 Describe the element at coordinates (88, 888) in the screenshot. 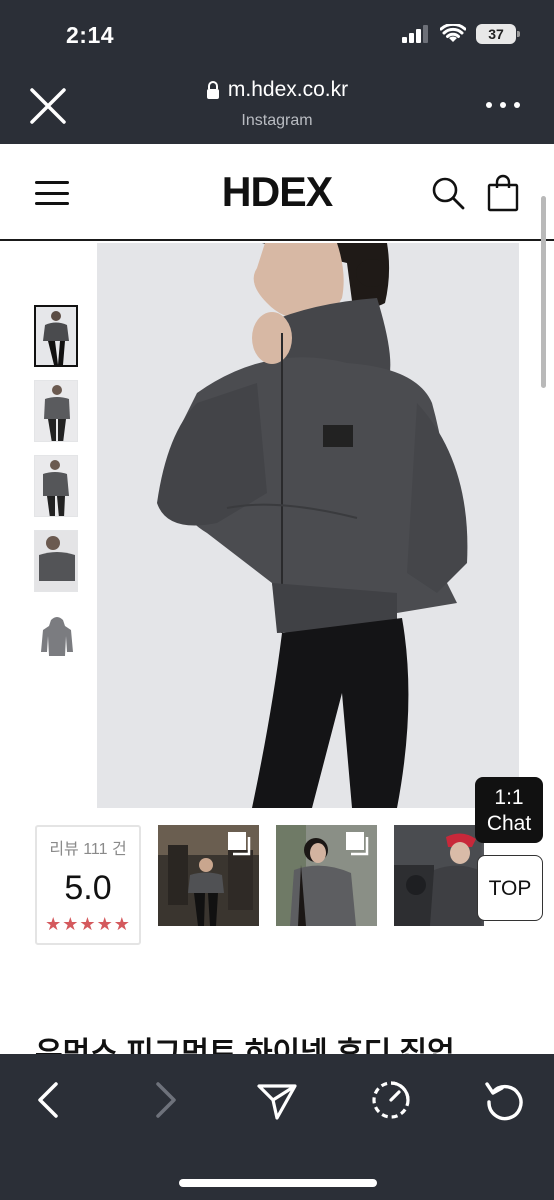

I see `review-score: 5.0` at that location.